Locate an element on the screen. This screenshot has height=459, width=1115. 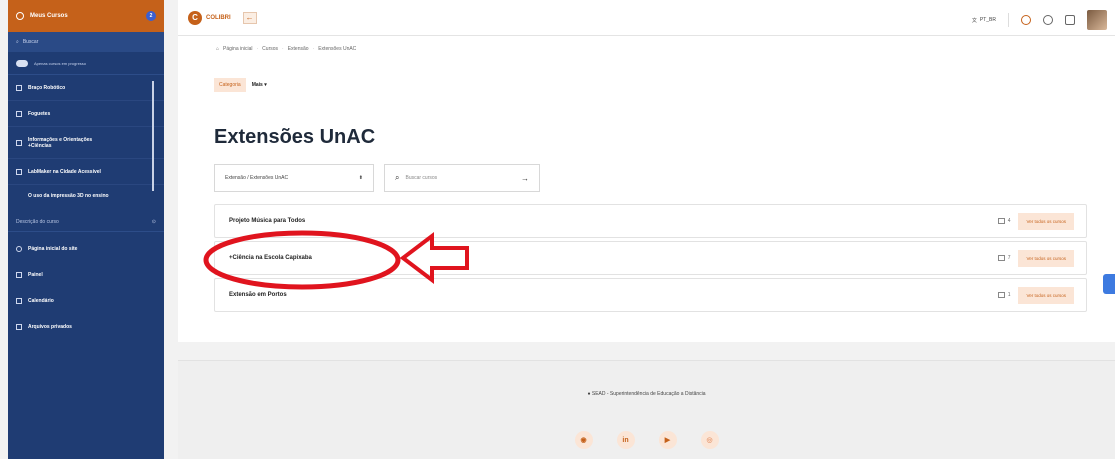
collapse-icon is located at coordinates (20, 16).